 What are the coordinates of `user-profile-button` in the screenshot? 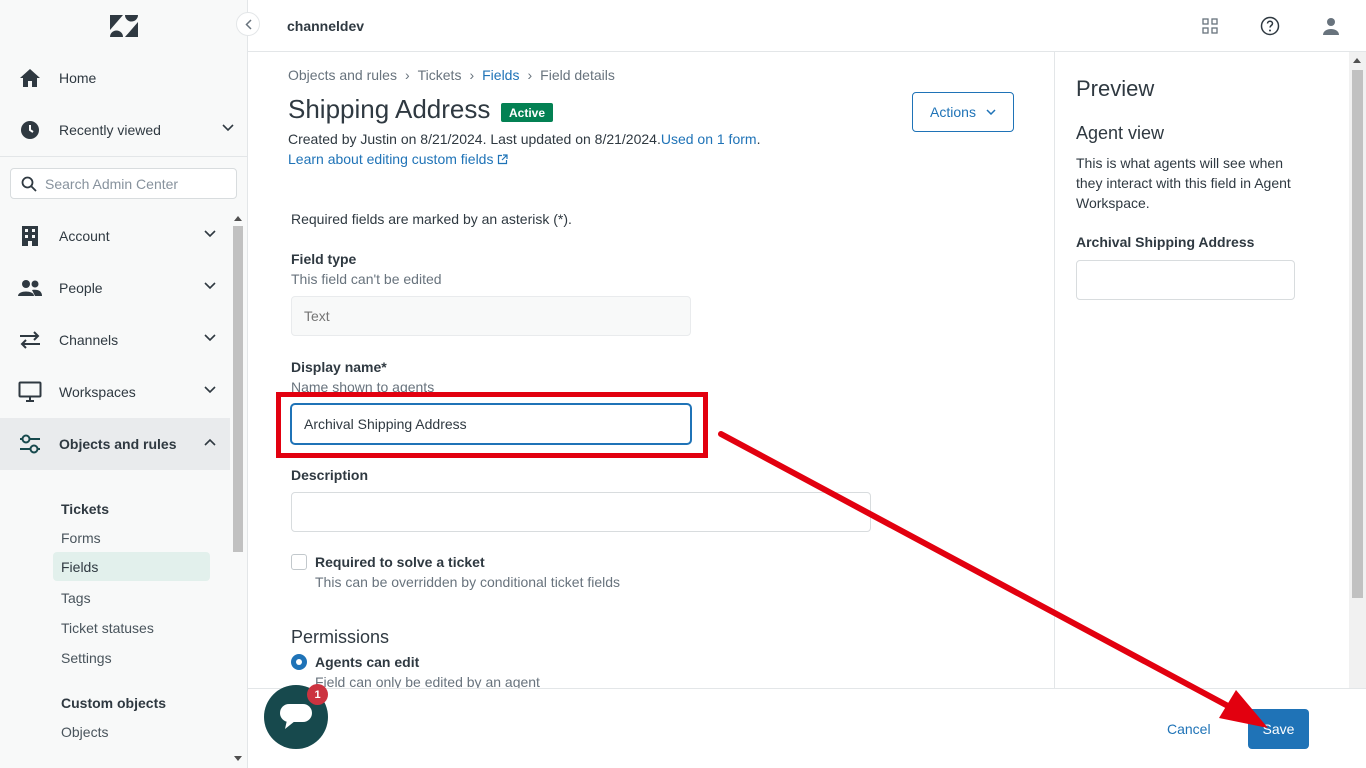 It's located at (1331, 26).